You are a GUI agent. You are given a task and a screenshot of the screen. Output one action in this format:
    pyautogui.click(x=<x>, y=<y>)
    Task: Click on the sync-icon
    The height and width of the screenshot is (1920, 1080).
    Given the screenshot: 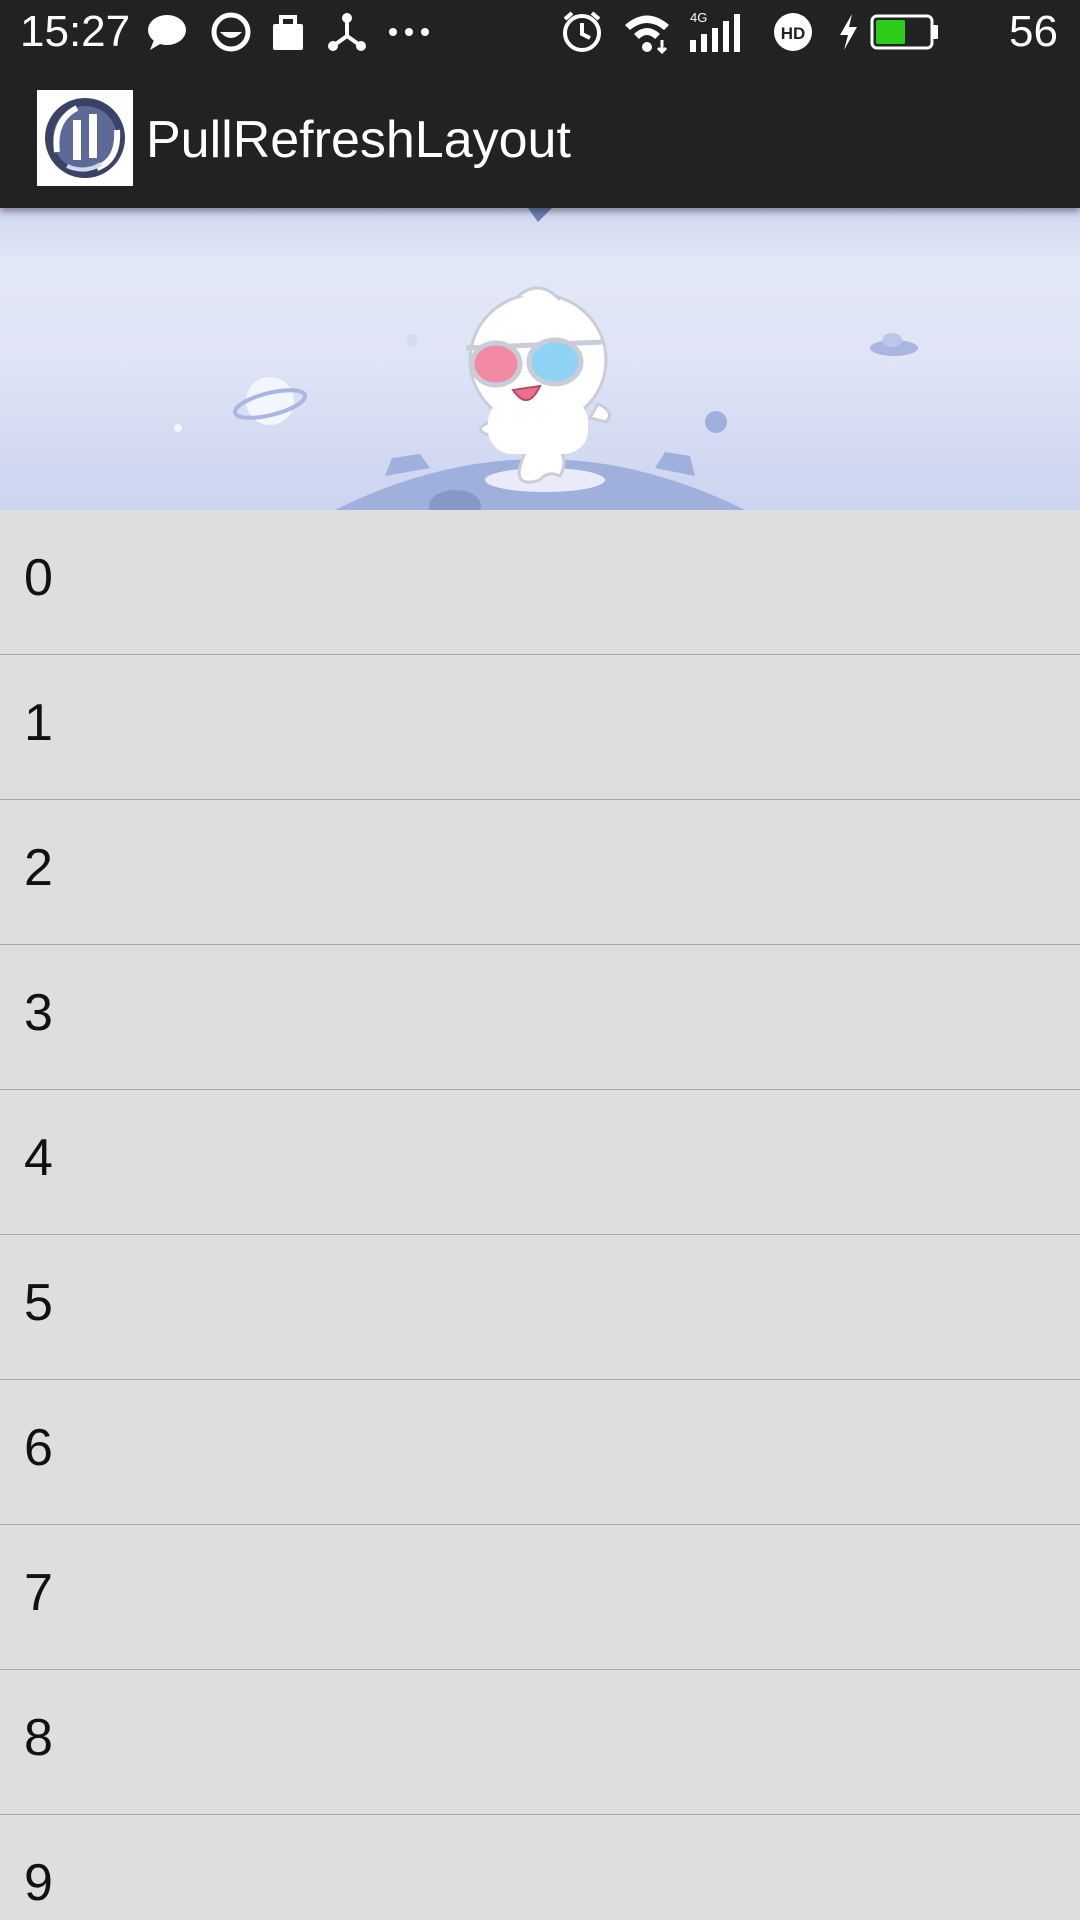 What is the action you would take?
    pyautogui.click(x=231, y=32)
    